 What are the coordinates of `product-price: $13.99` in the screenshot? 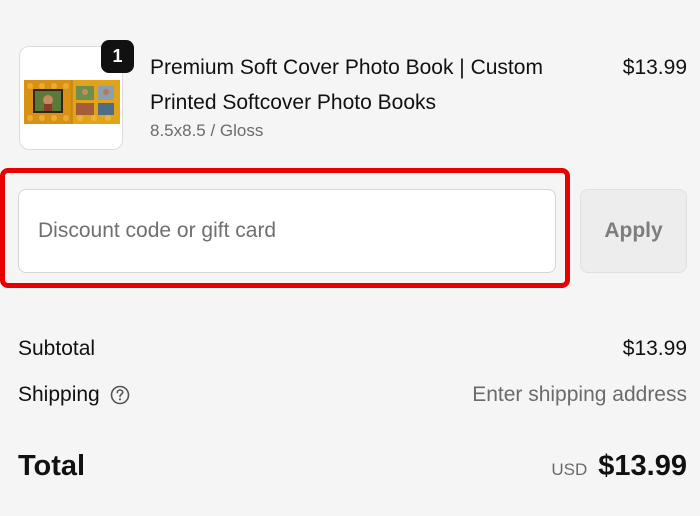 It's located at (654, 67).